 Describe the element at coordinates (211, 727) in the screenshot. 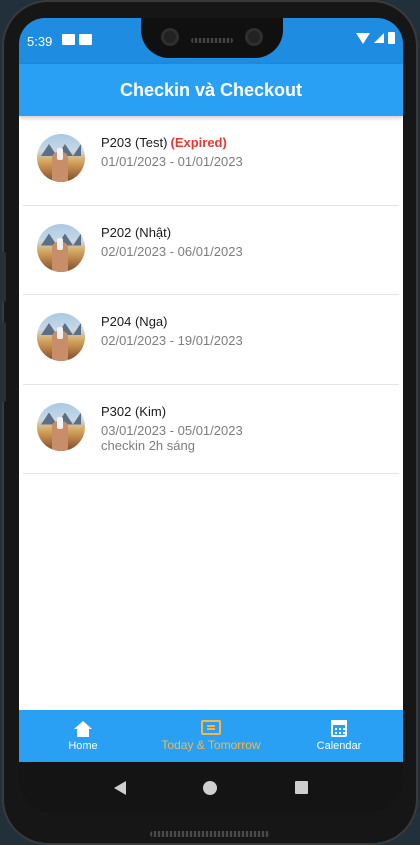

I see `today-tomorrow-icon` at that location.